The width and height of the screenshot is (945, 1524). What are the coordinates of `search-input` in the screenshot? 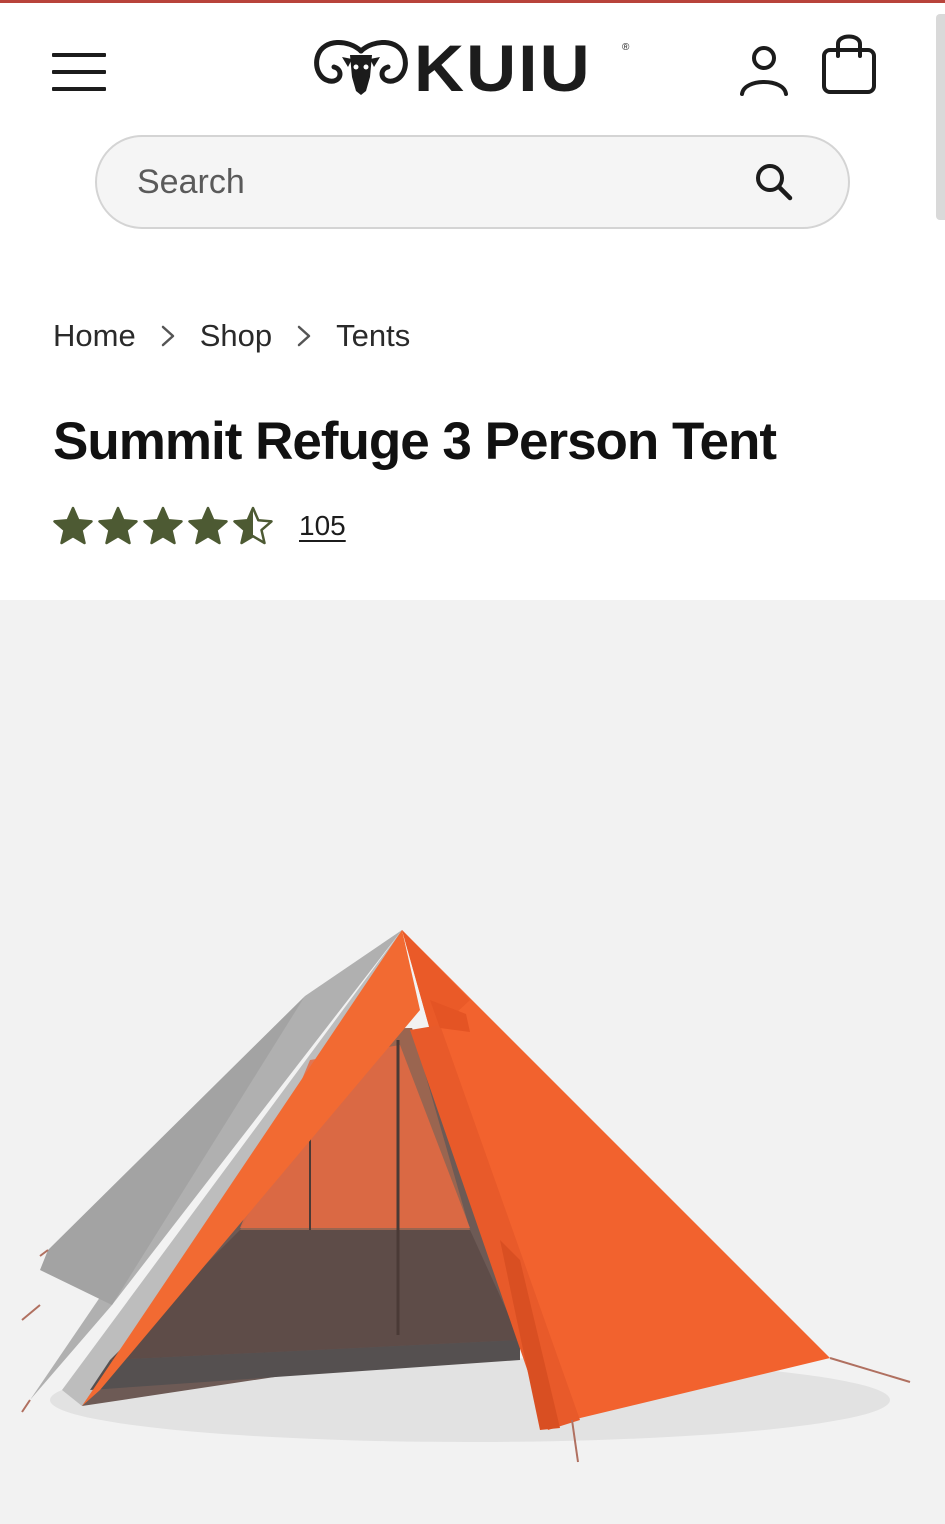 It's located at (424, 182).